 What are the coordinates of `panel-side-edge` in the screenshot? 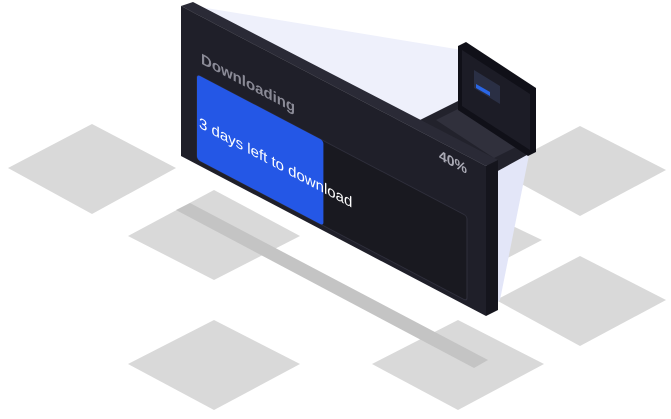 It's located at (492, 238).